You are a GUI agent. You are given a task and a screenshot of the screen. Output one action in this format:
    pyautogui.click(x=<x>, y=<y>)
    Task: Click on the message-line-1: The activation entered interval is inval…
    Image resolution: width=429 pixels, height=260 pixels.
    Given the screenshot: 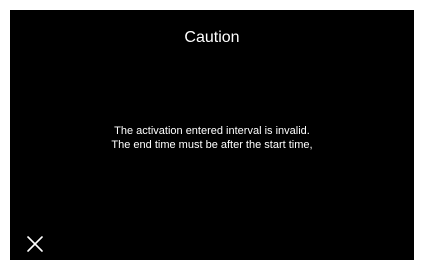 What is the action you would take?
    pyautogui.click(x=212, y=131)
    